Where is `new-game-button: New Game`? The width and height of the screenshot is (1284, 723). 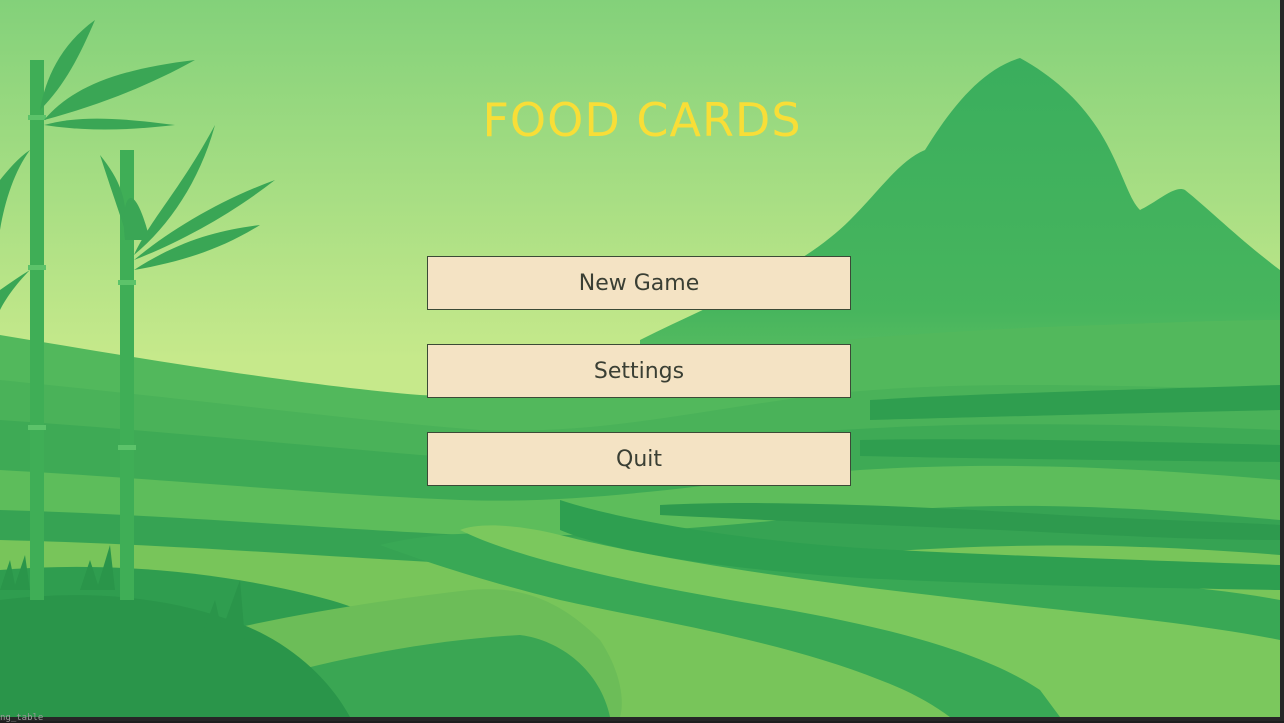
new-game-button: New Game is located at coordinates (639, 283).